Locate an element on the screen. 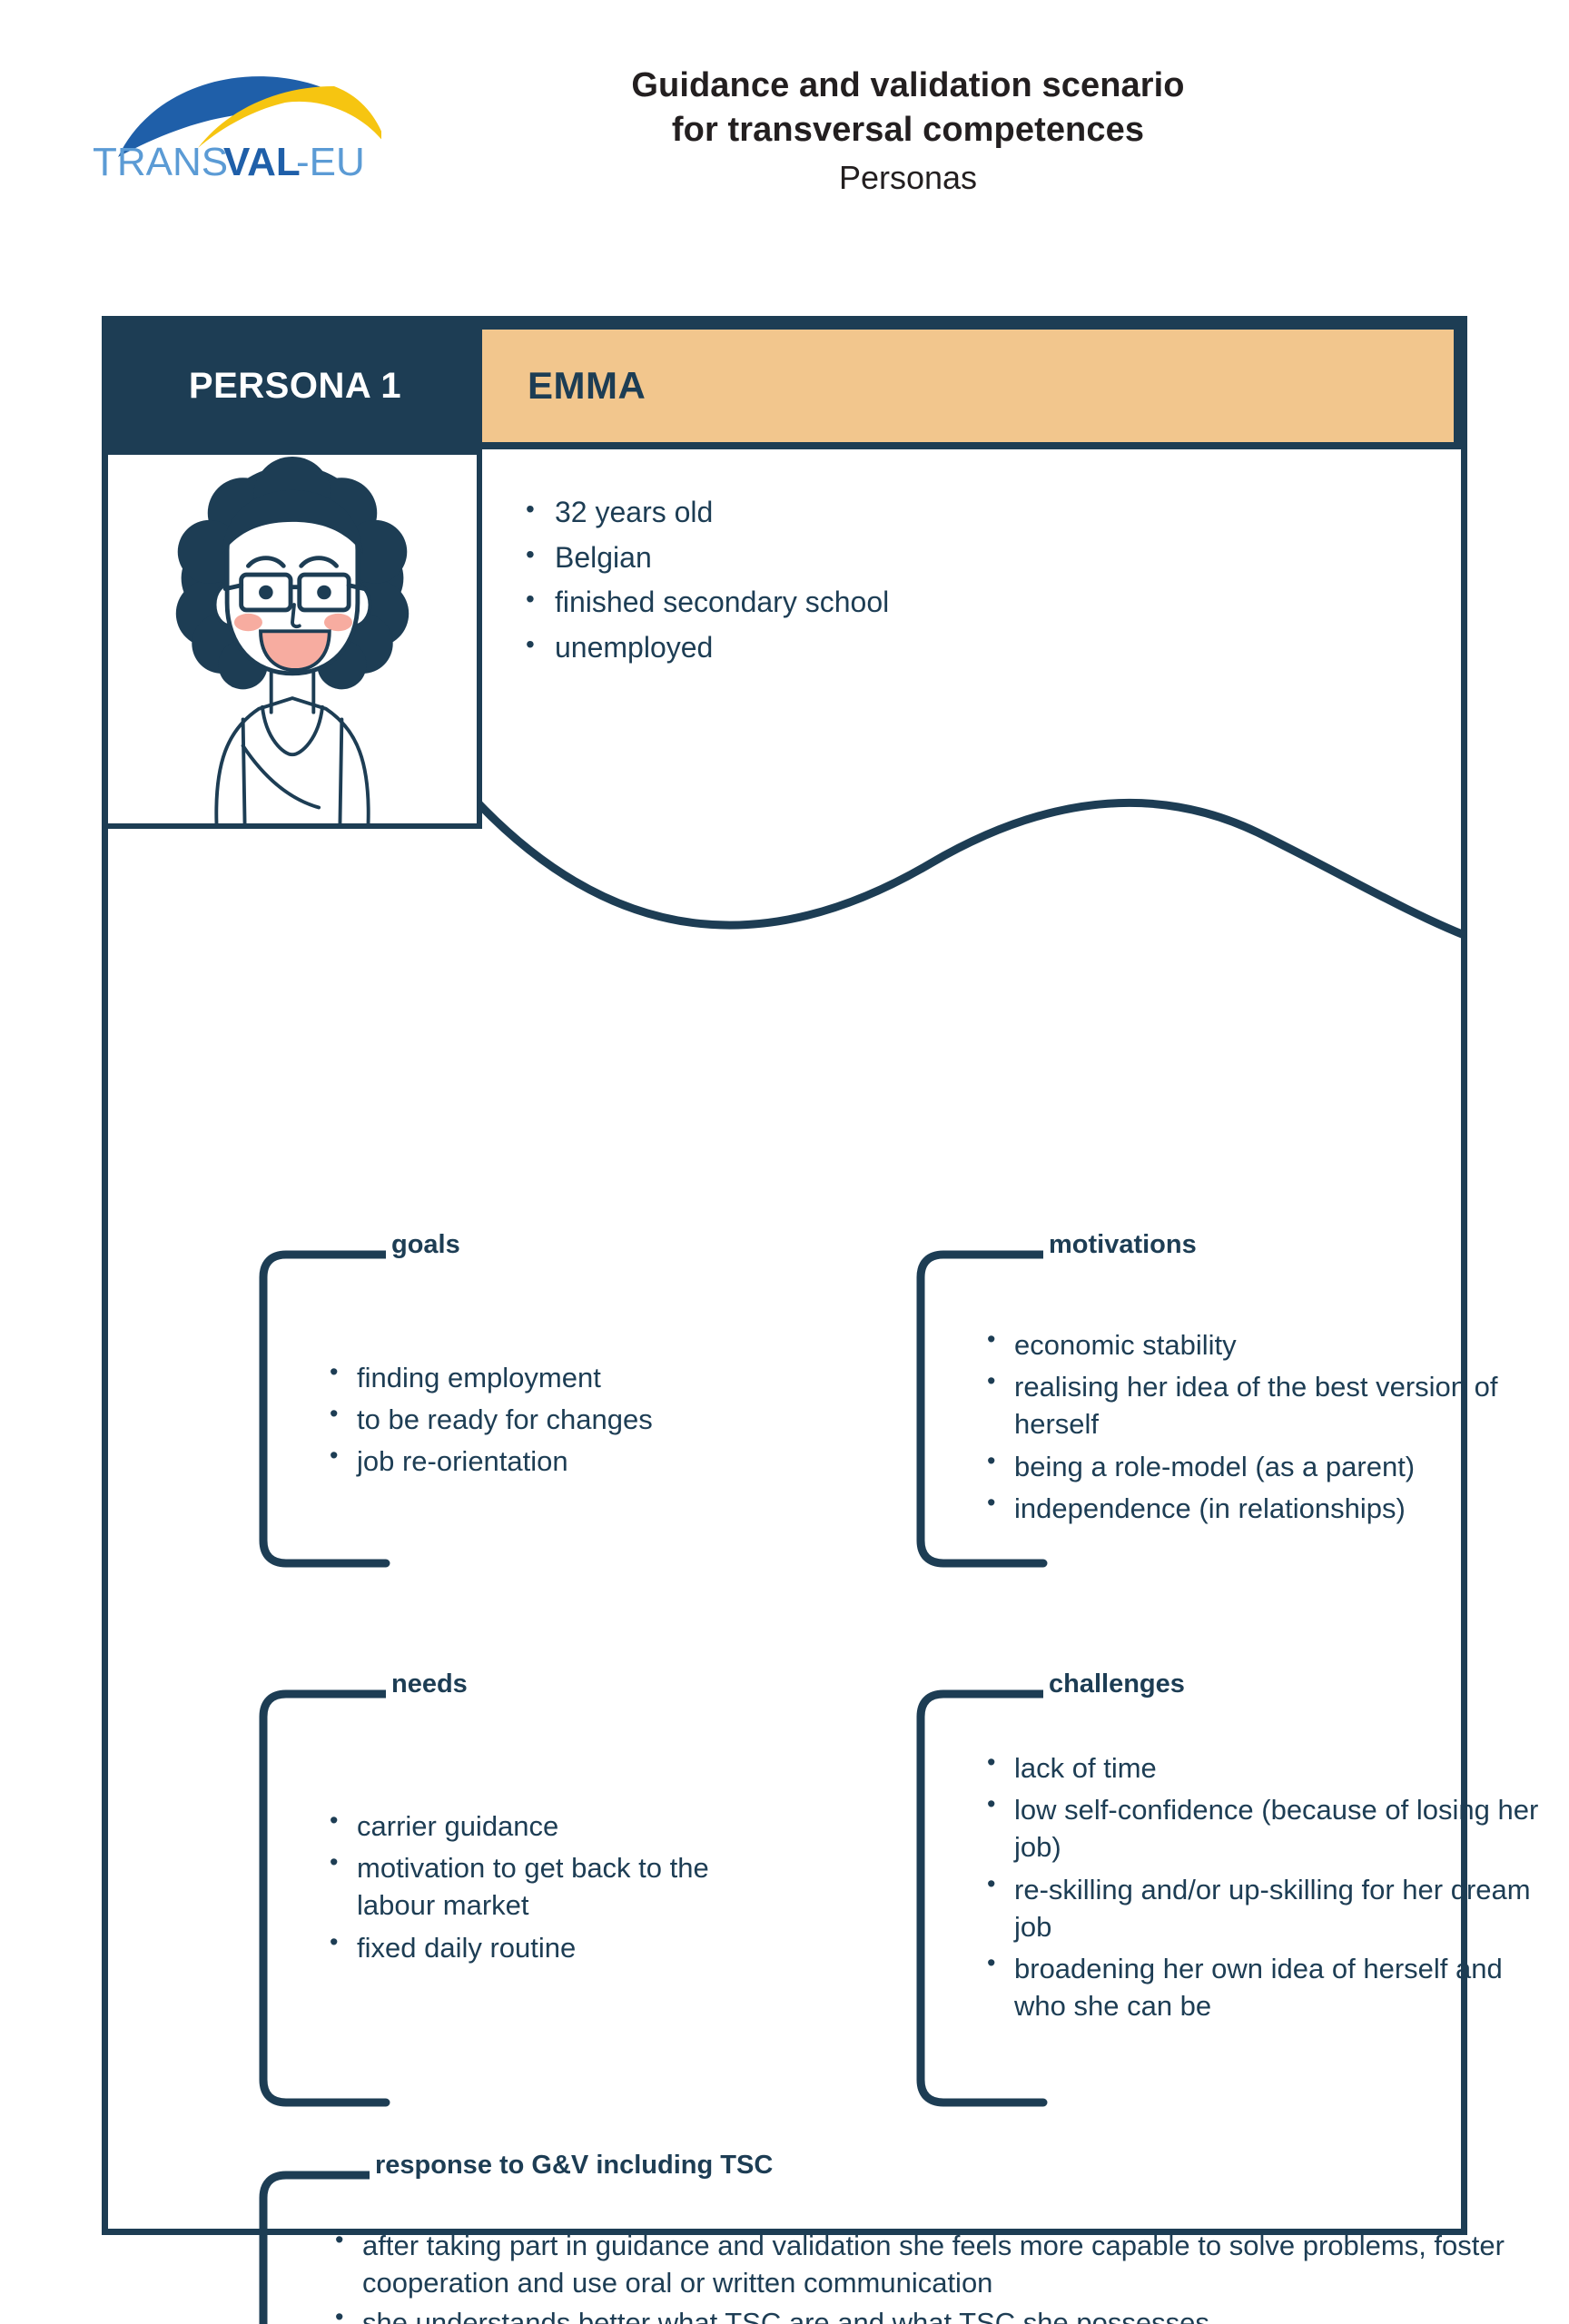 This screenshot has width=1569, height=2324. section-title: goals is located at coordinates (426, 1245).